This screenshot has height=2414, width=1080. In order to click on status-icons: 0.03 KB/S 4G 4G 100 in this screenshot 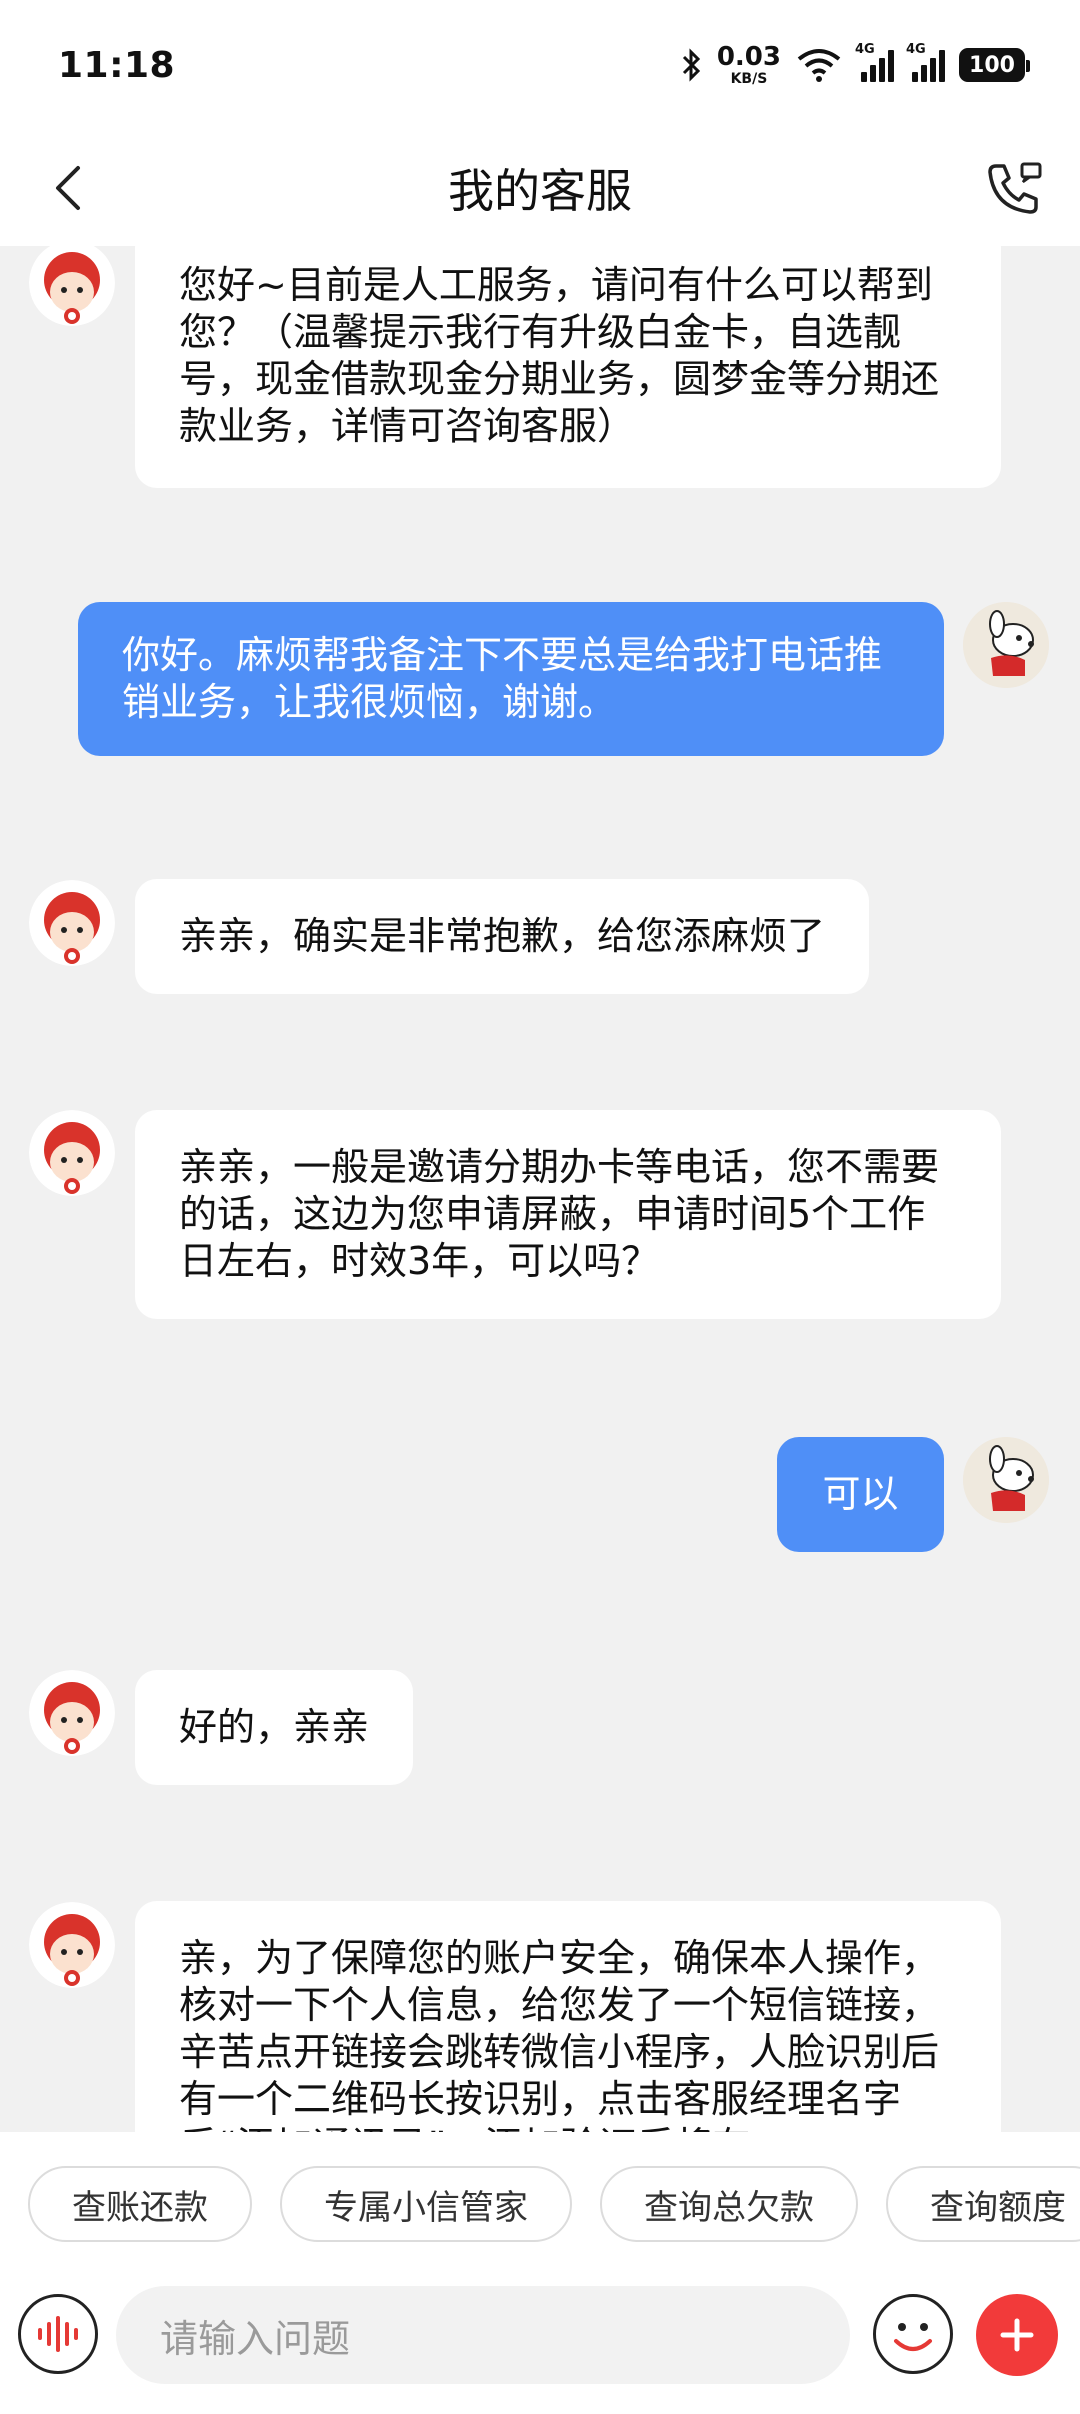, I will do `click(855, 64)`.